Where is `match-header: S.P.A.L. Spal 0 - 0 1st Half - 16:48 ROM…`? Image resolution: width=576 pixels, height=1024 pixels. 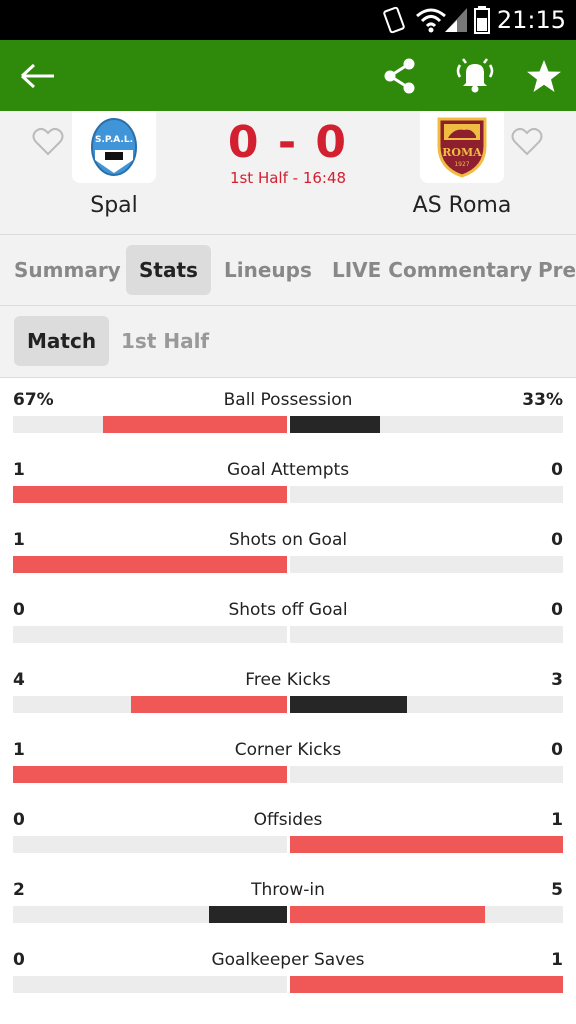
match-header: S.P.A.L. Spal 0 - 0 1st Half - 16:48 ROM… is located at coordinates (288, 173).